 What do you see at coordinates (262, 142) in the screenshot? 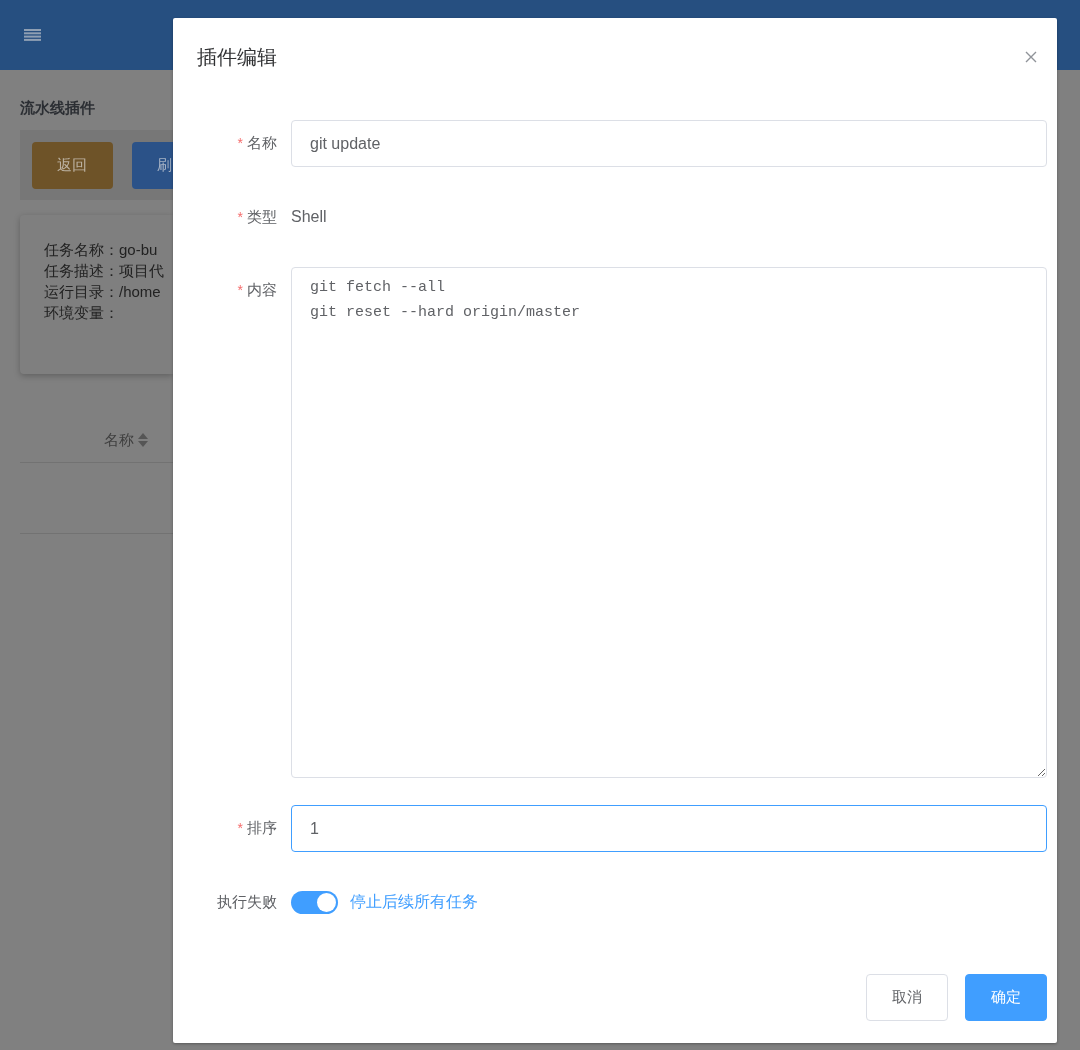
I see `field-label: 名称` at bounding box center [262, 142].